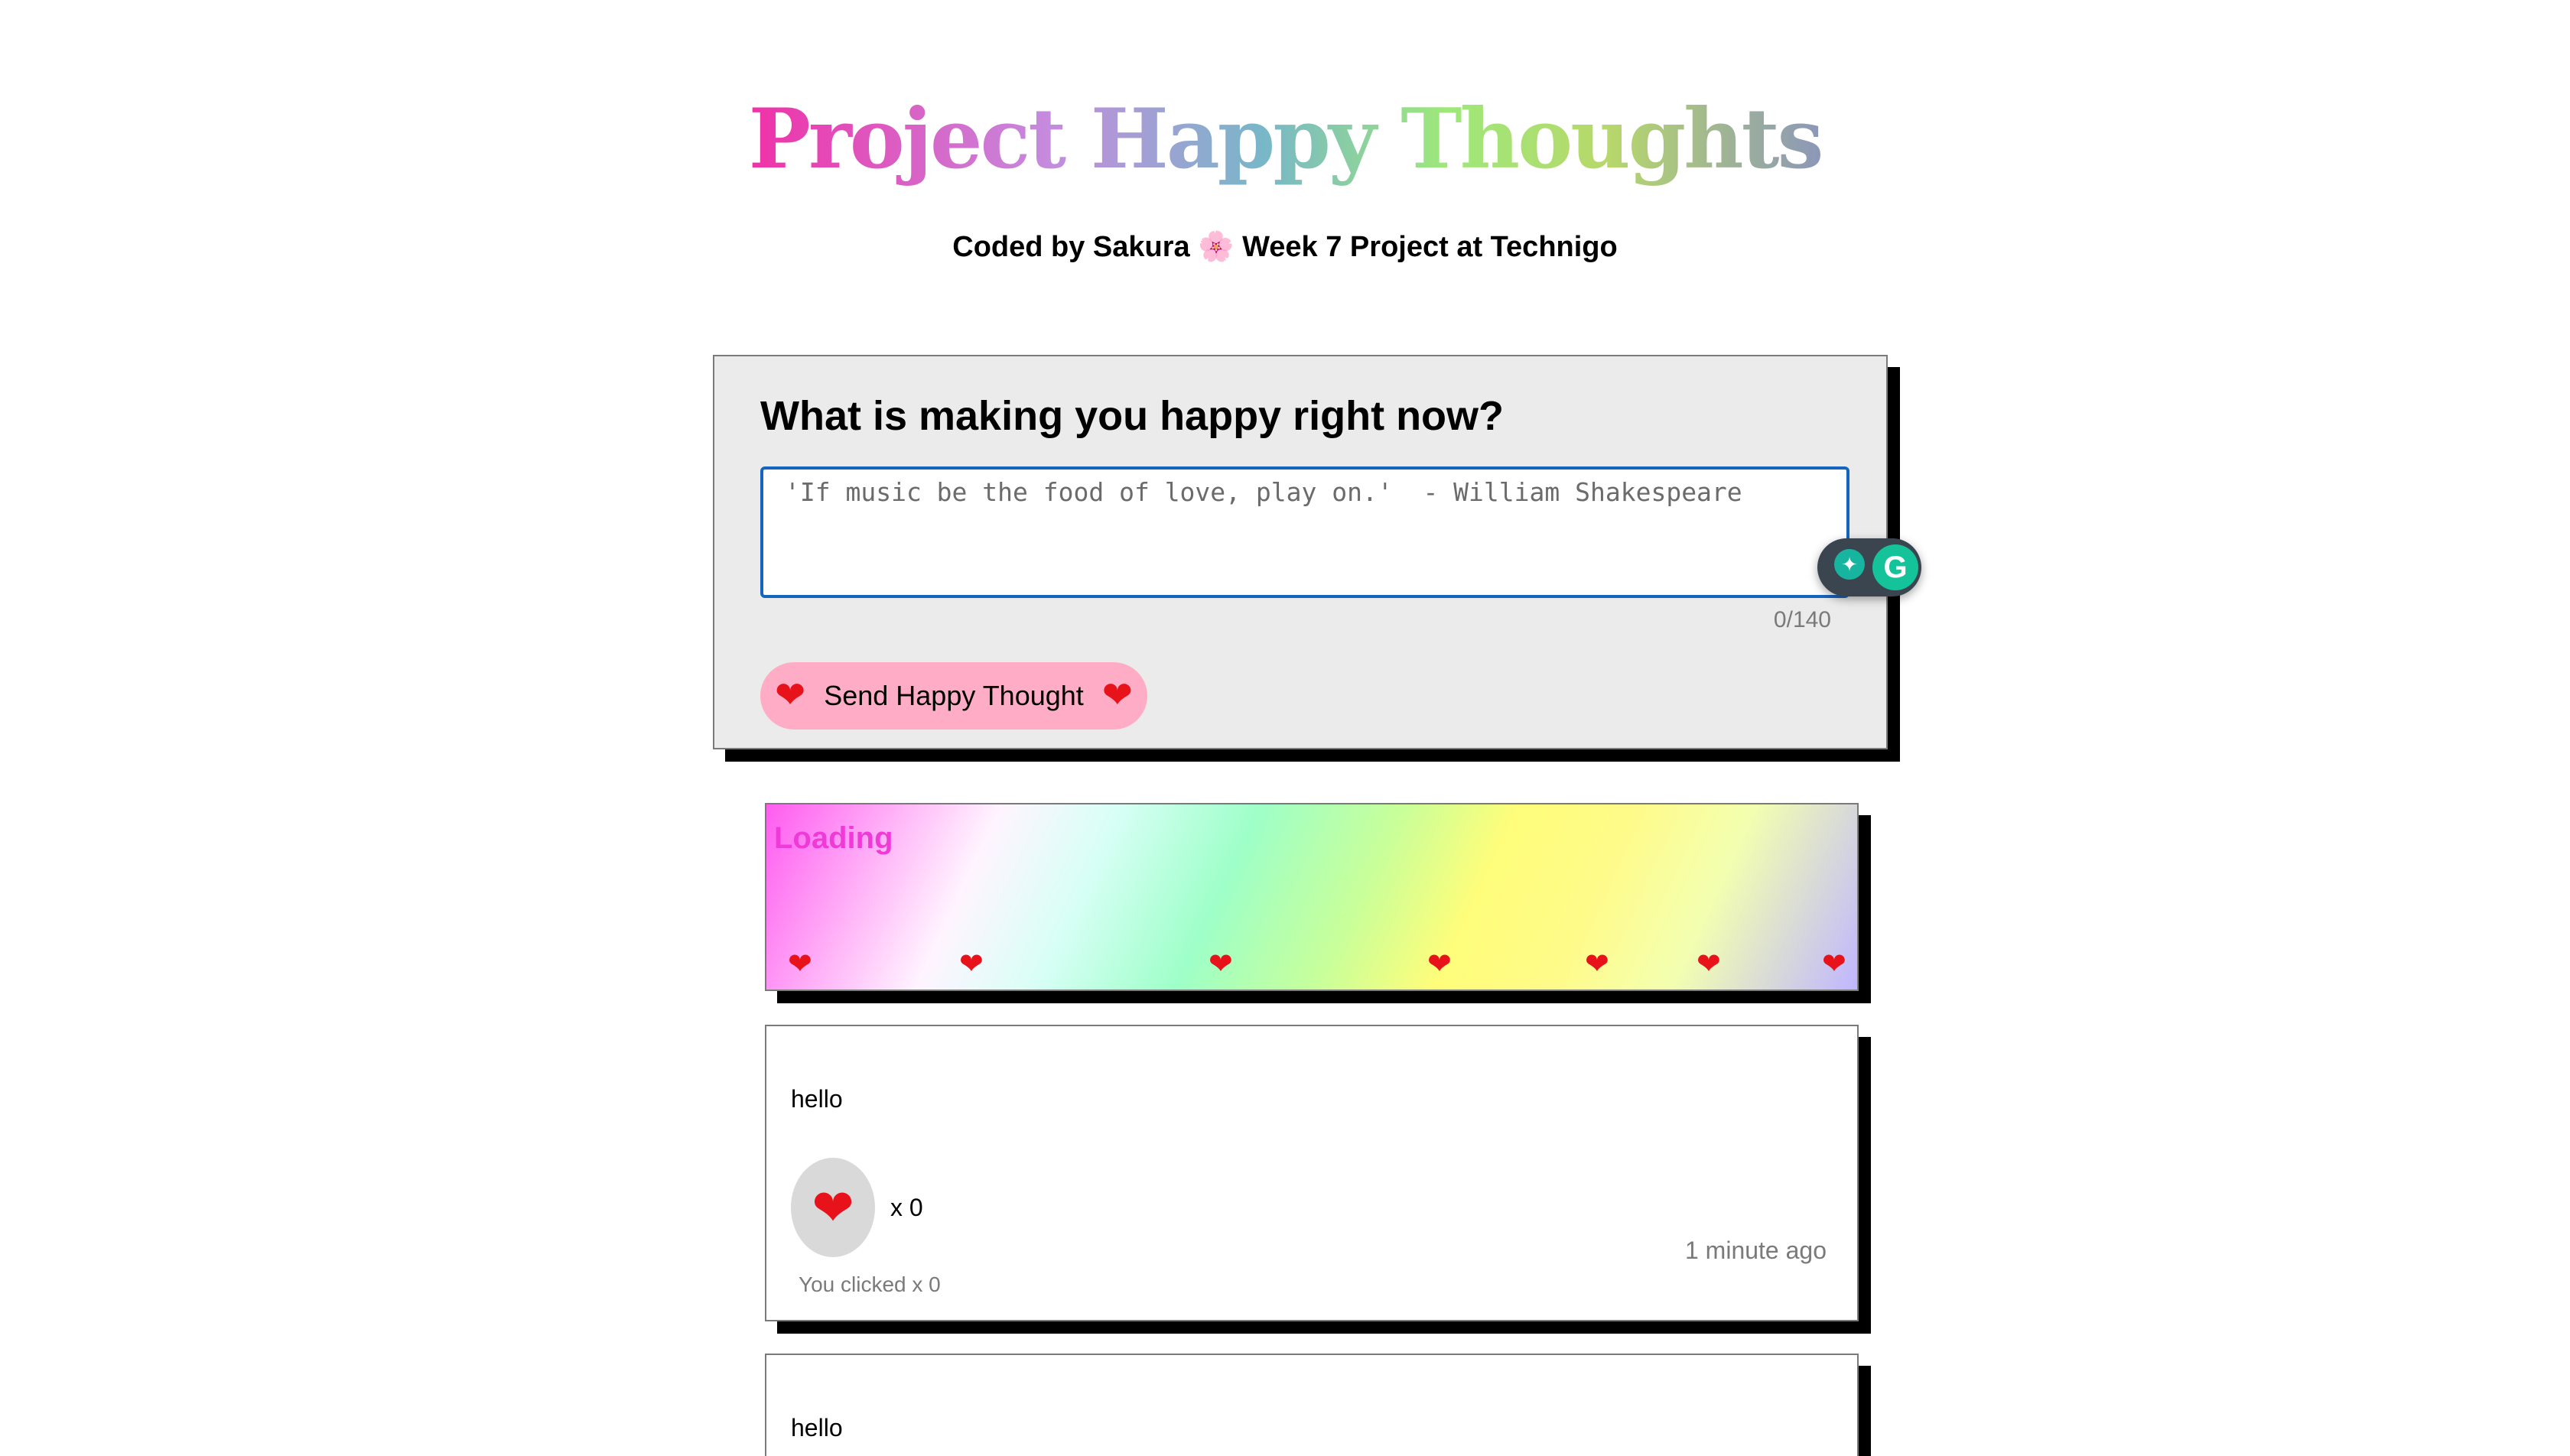  What do you see at coordinates (1132, 416) in the screenshot?
I see `form-question: What is making you happy right now?` at bounding box center [1132, 416].